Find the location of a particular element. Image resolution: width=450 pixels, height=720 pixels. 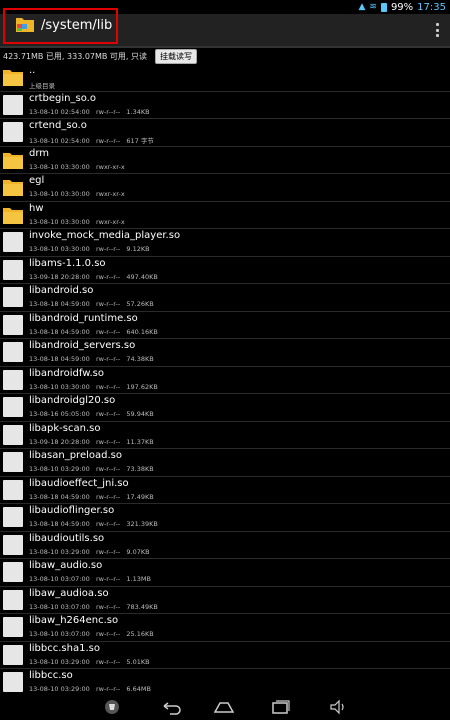

home-icon is located at coordinates (224, 707).